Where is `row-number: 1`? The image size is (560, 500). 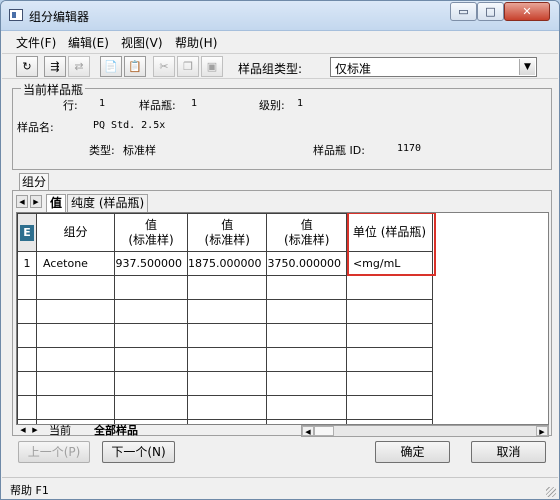 row-number: 1 is located at coordinates (27, 263).